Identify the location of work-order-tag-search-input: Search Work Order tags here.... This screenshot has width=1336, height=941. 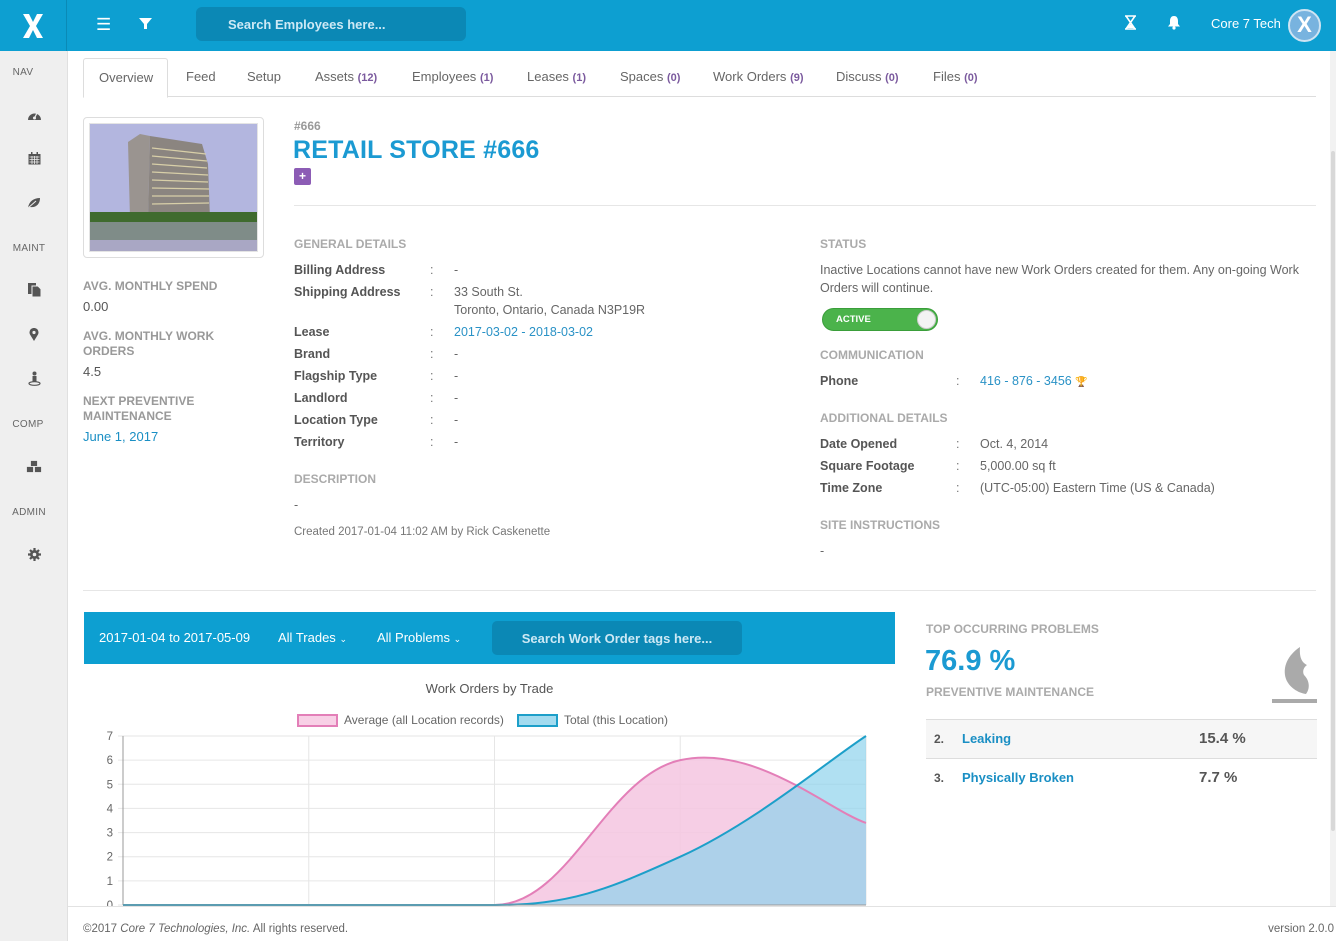
(617, 638).